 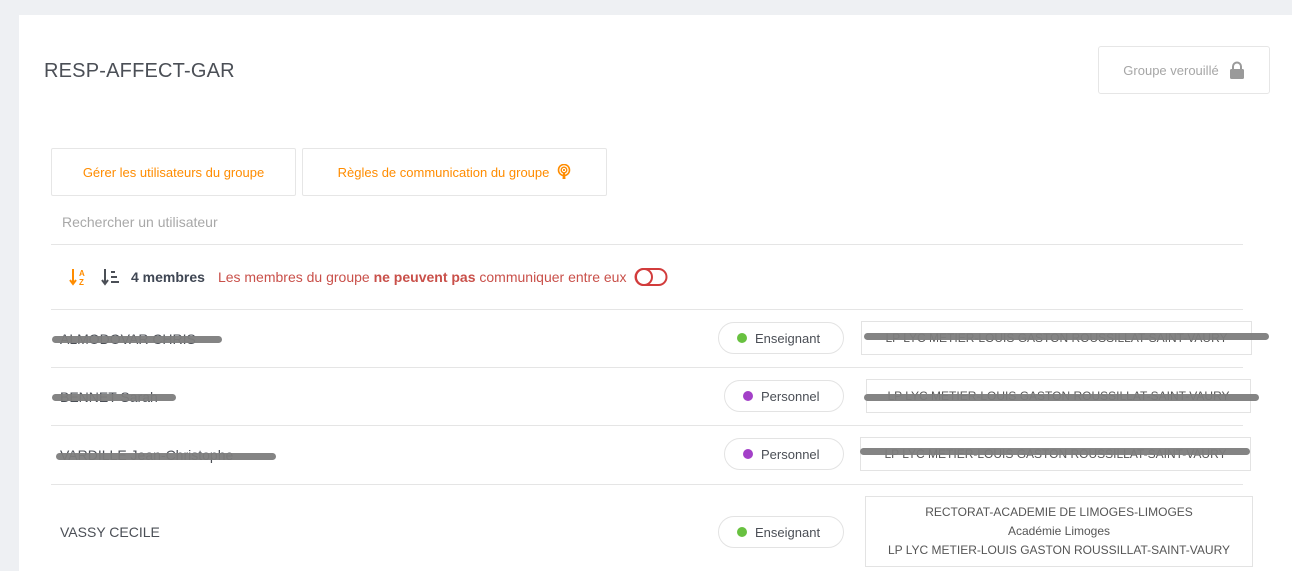 What do you see at coordinates (651, 277) in the screenshot?
I see `toggle-off-icon` at bounding box center [651, 277].